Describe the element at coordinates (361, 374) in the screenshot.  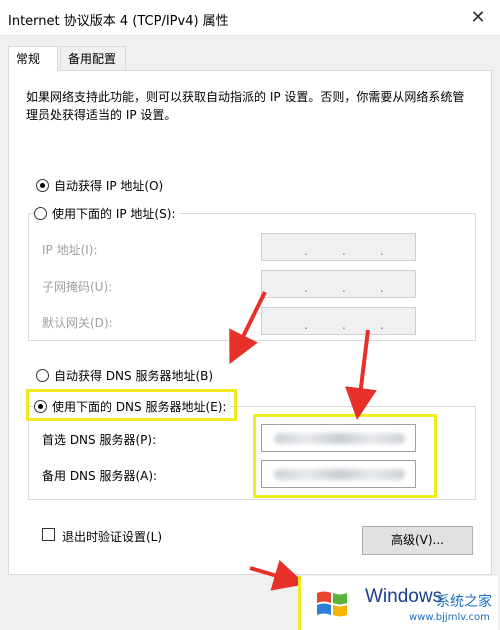
I see `arrow-to-dns-fields` at that location.